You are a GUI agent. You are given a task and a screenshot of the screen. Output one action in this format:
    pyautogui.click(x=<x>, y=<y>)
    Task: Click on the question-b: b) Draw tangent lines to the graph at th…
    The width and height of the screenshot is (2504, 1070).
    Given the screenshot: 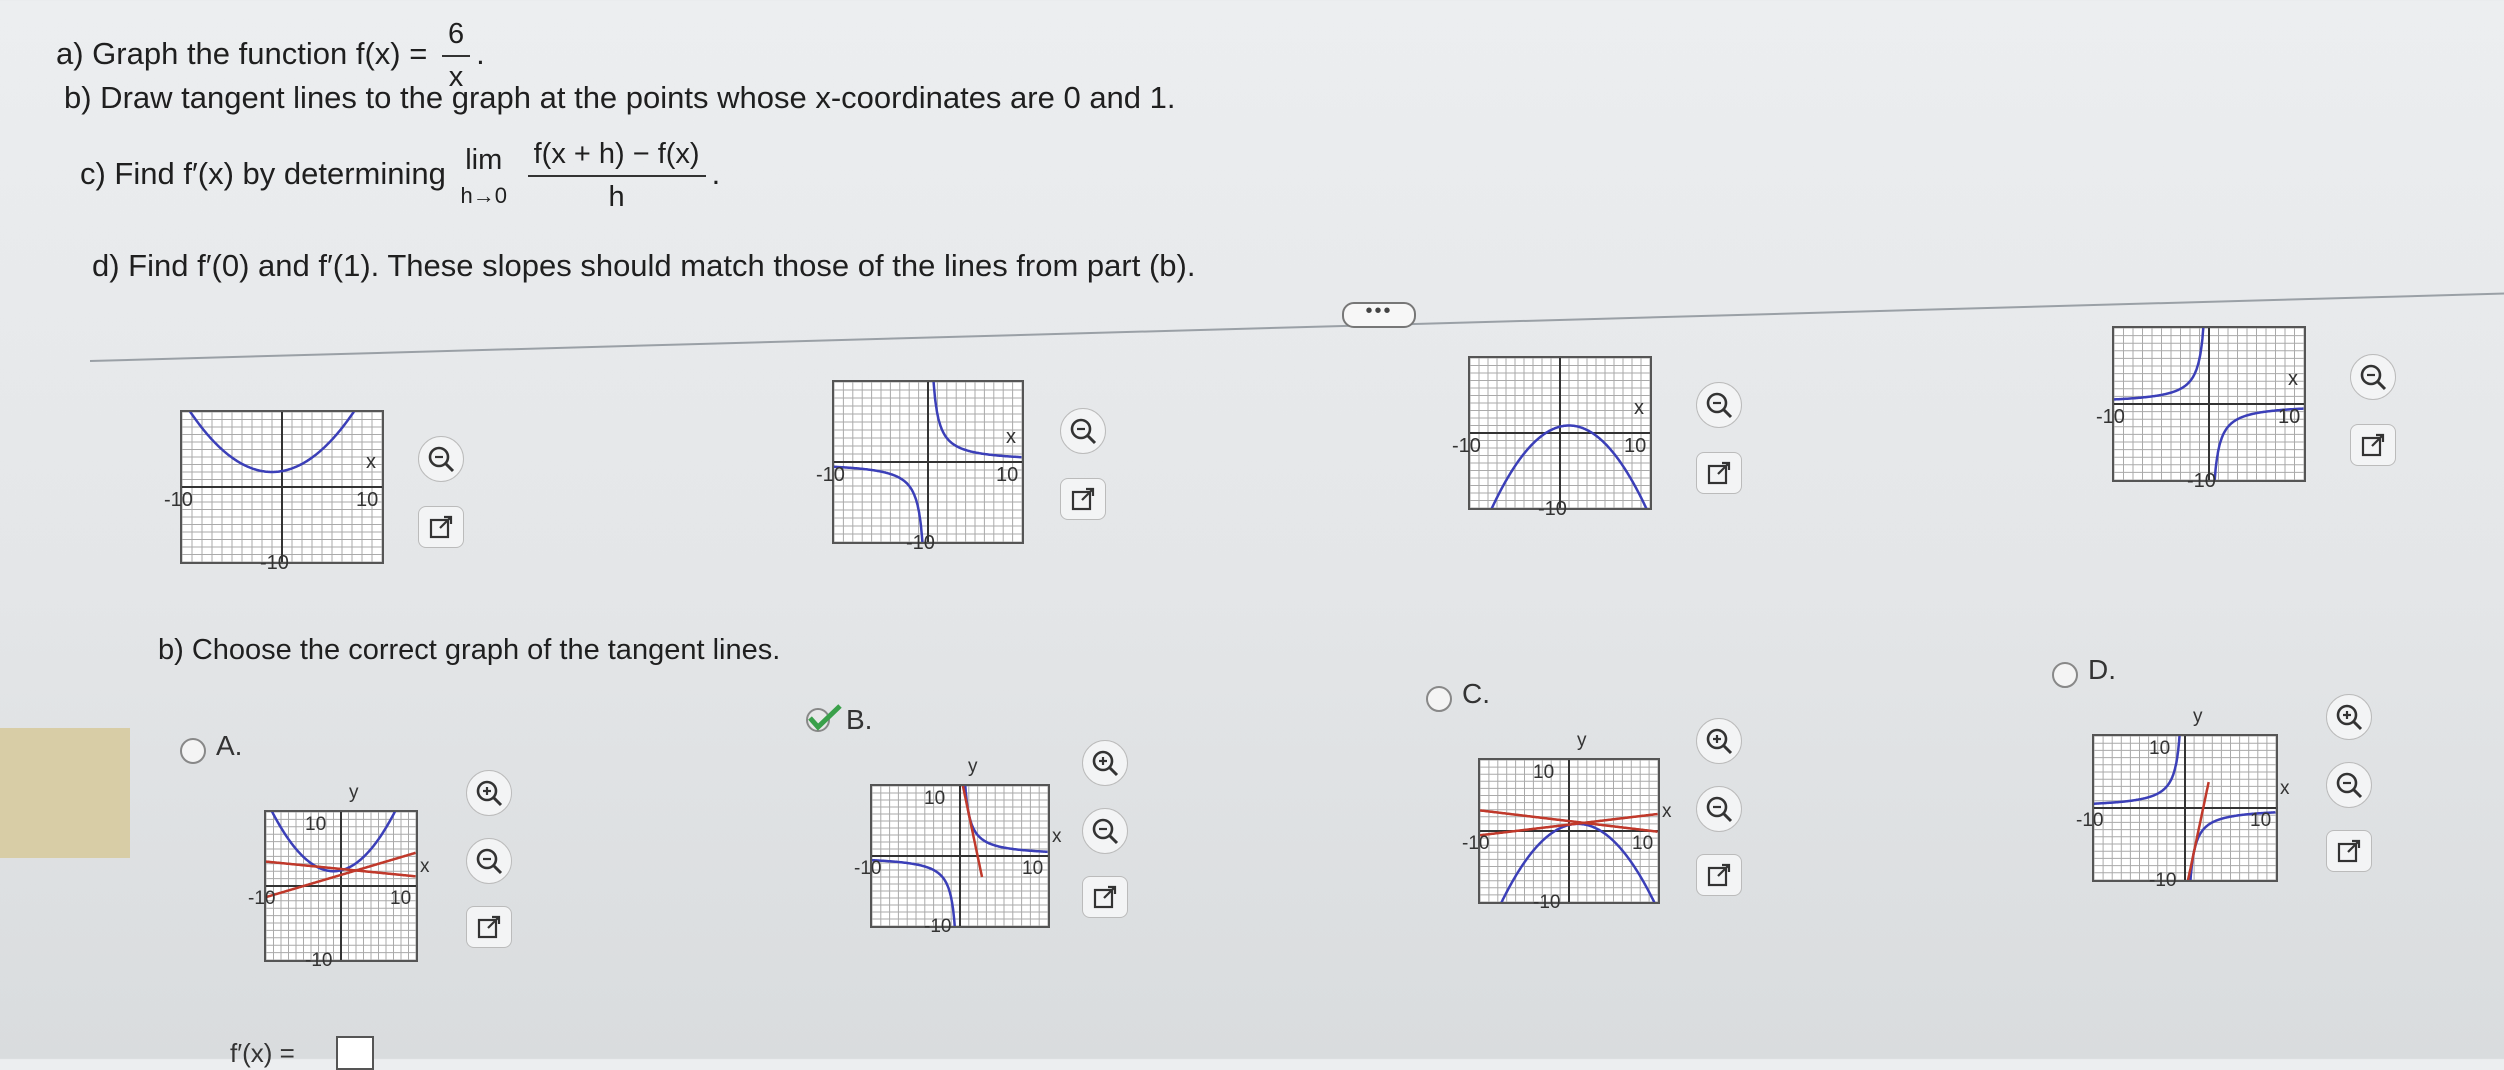 What is the action you would take?
    pyautogui.click(x=620, y=97)
    